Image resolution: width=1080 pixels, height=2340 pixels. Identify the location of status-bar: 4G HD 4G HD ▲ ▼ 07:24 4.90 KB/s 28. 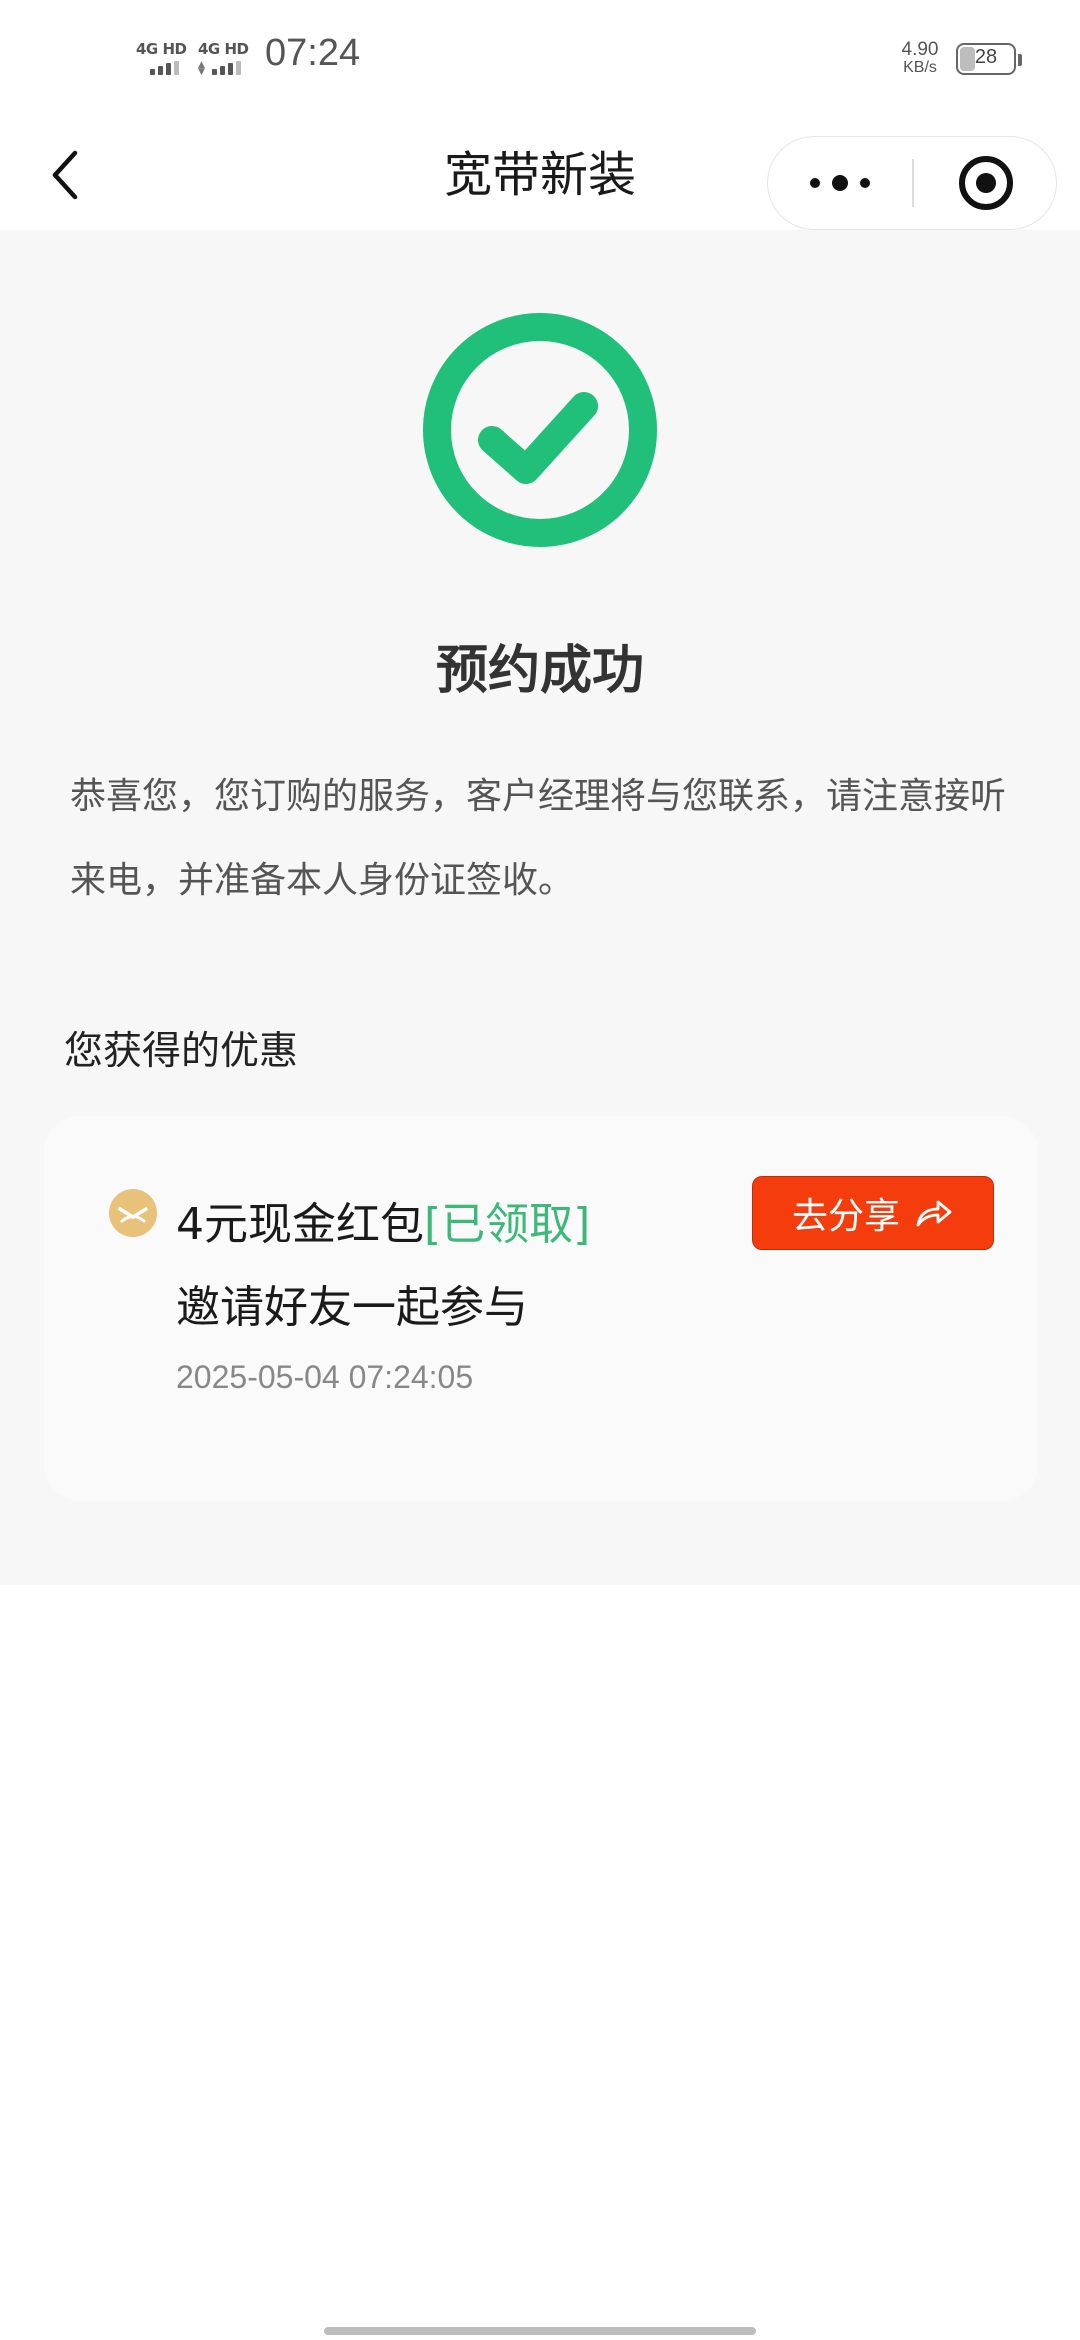
(540, 60).